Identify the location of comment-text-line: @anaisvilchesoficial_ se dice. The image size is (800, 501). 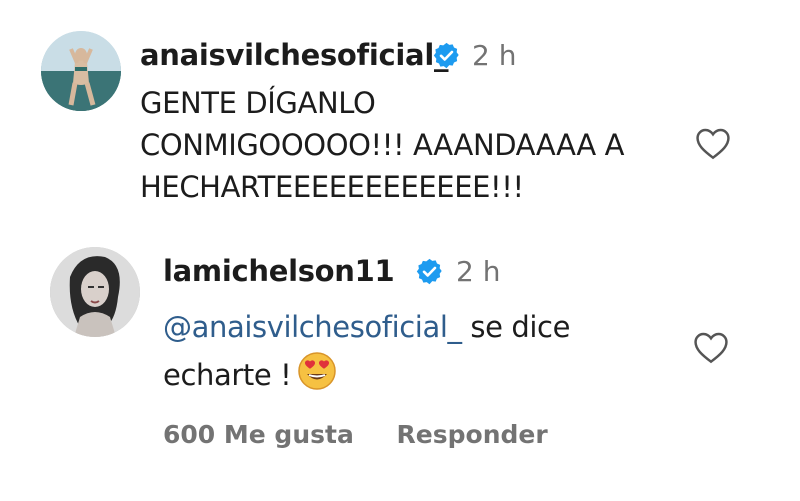
(366, 327).